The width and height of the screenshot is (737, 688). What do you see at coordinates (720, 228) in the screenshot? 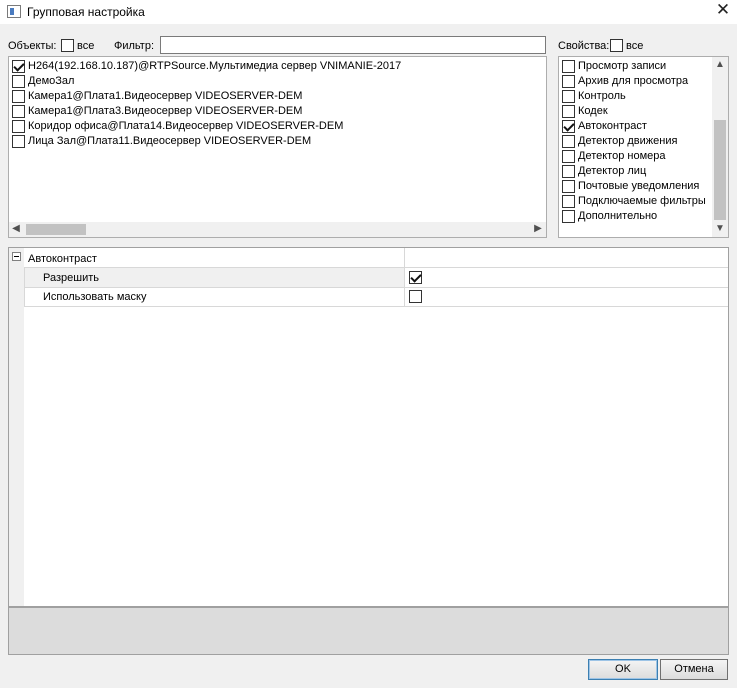
I see `scroll-down-icon: ▼` at bounding box center [720, 228].